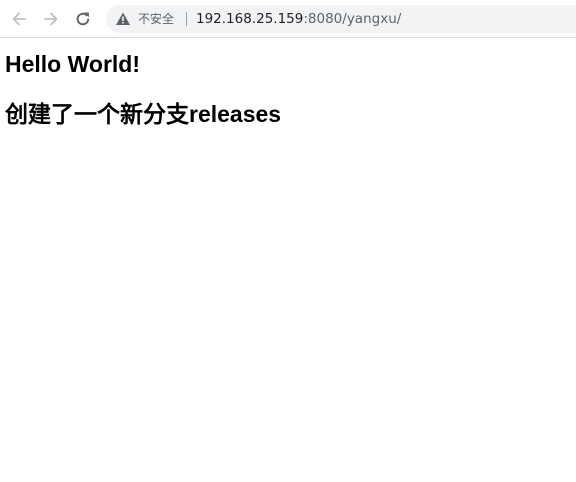 Image resolution: width=576 pixels, height=482 pixels. I want to click on reload-icon, so click(83, 19).